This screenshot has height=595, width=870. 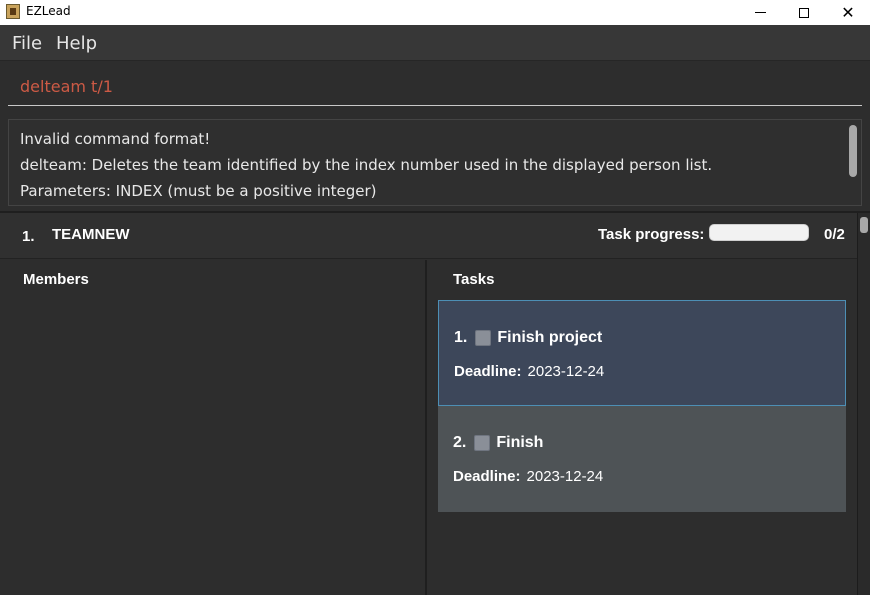 What do you see at coordinates (435, 12) in the screenshot?
I see `title-bar: EZLead ✕` at bounding box center [435, 12].